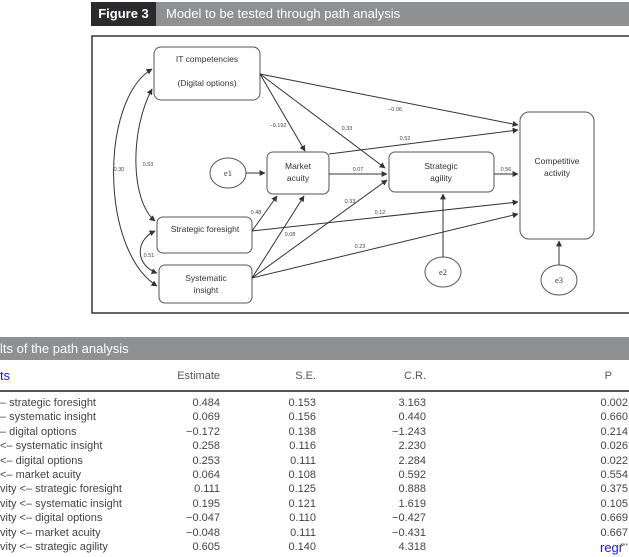  I want to click on table-row: <– market acuity 0.064 0.108 0.592 0.554, so click(314, 475).